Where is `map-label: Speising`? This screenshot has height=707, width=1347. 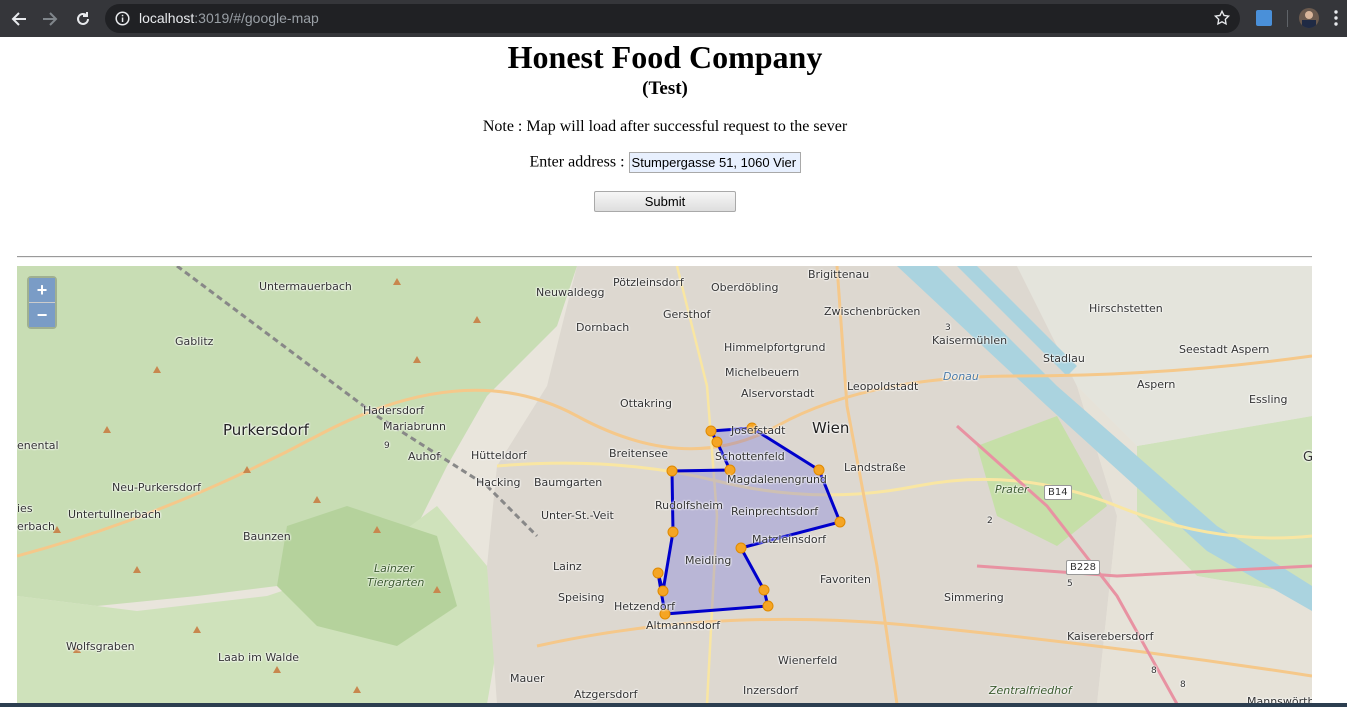
map-label: Speising is located at coordinates (581, 597).